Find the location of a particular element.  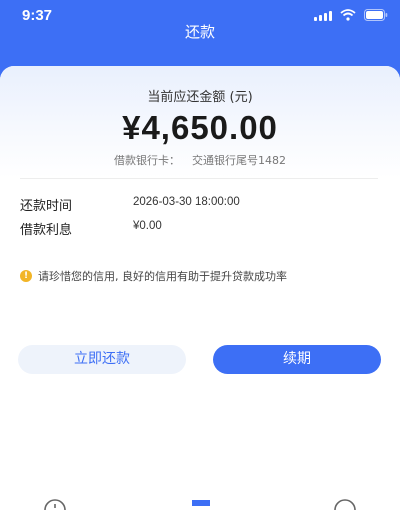

extend-button: 续期 is located at coordinates (297, 359).